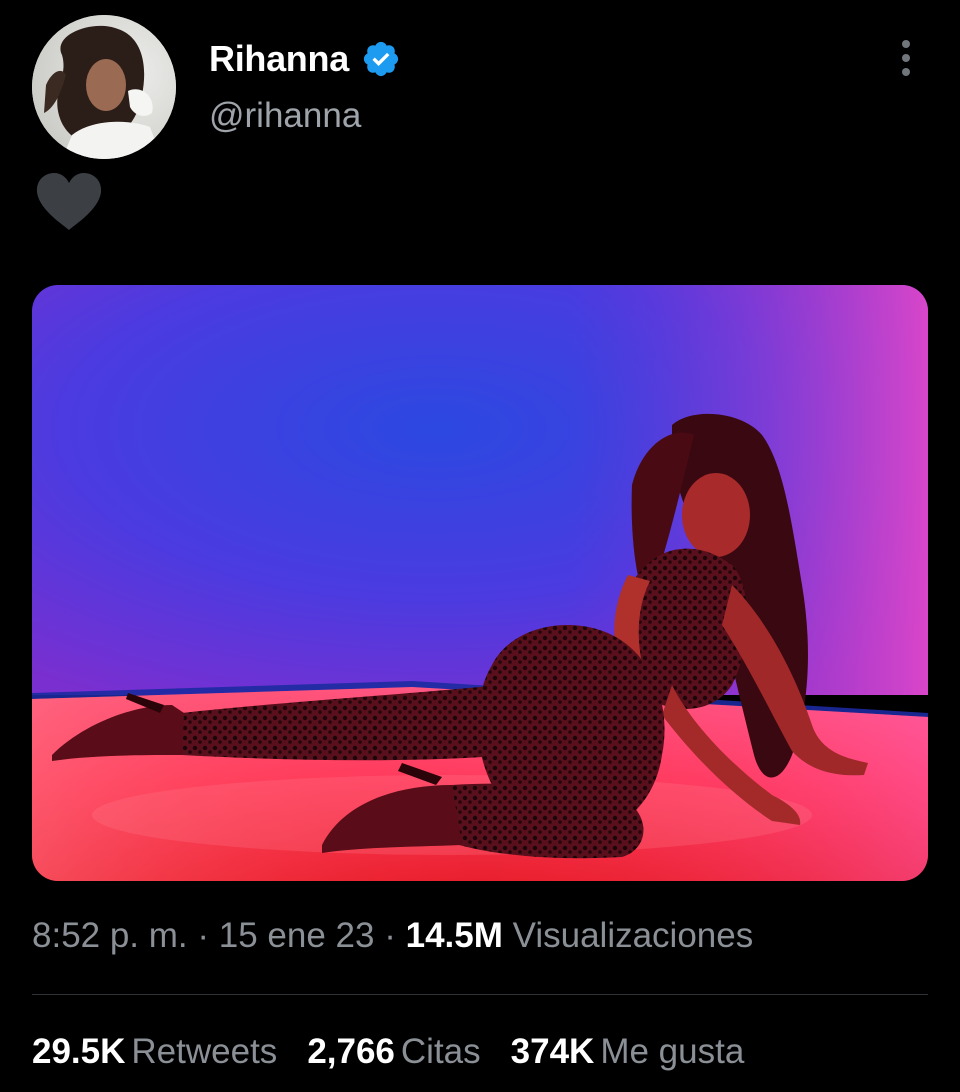  What do you see at coordinates (279, 59) in the screenshot?
I see `author-display-name: Rihanna` at bounding box center [279, 59].